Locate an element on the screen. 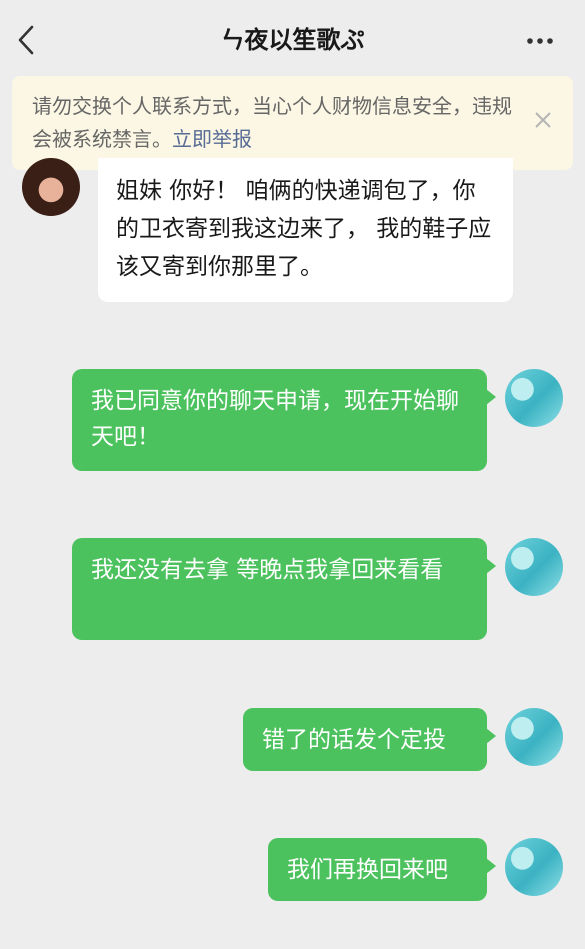 The height and width of the screenshot is (949, 585). report-link: 立即举报 is located at coordinates (212, 139).